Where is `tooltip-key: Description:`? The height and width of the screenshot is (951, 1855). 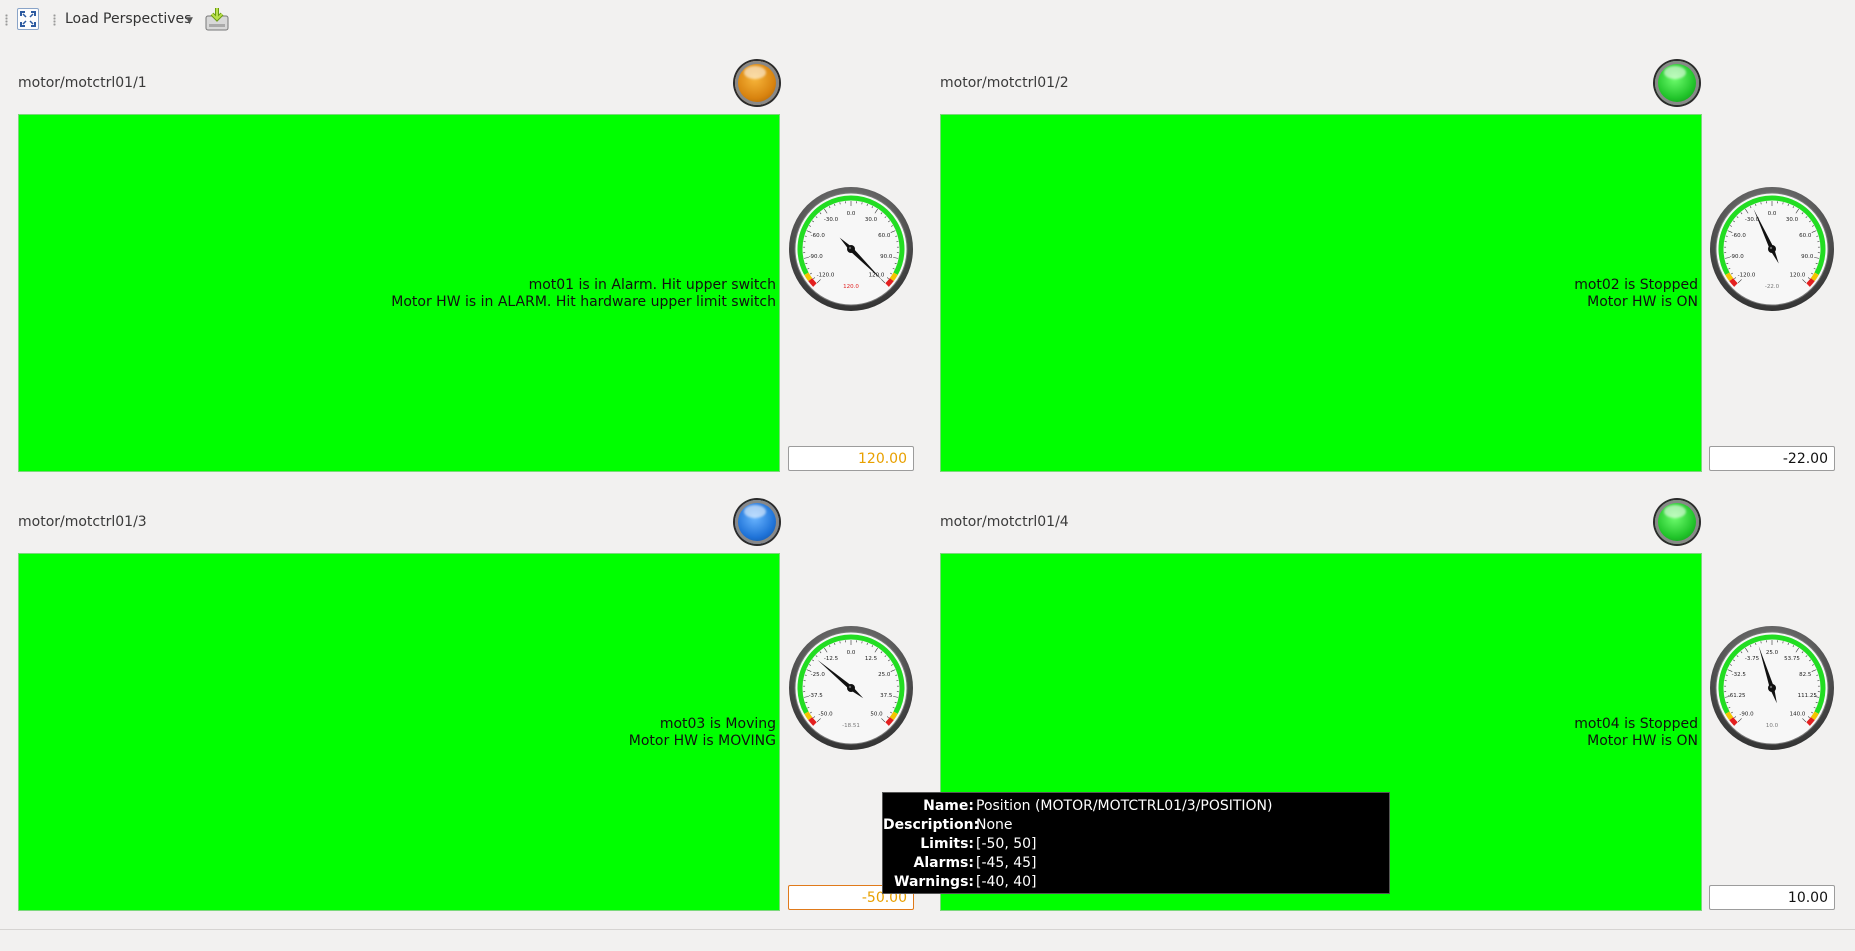
tooltip-key: Description: is located at coordinates (931, 825).